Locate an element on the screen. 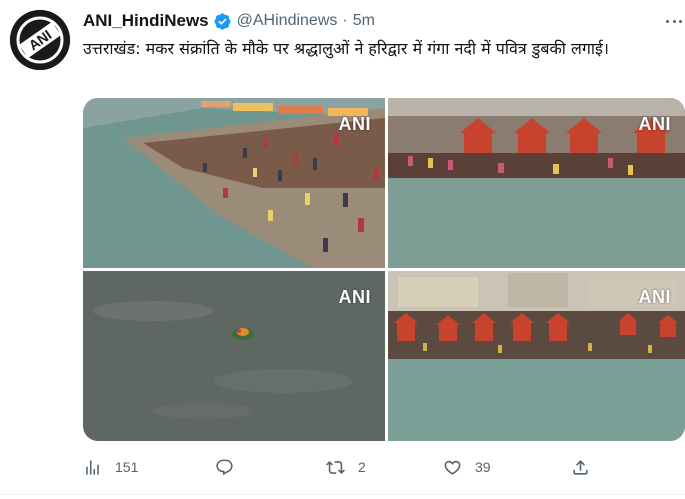 This screenshot has width=685, height=499. tweet-header: ANI_HindiNews @AHindinews · 5m is located at coordinates (229, 21).